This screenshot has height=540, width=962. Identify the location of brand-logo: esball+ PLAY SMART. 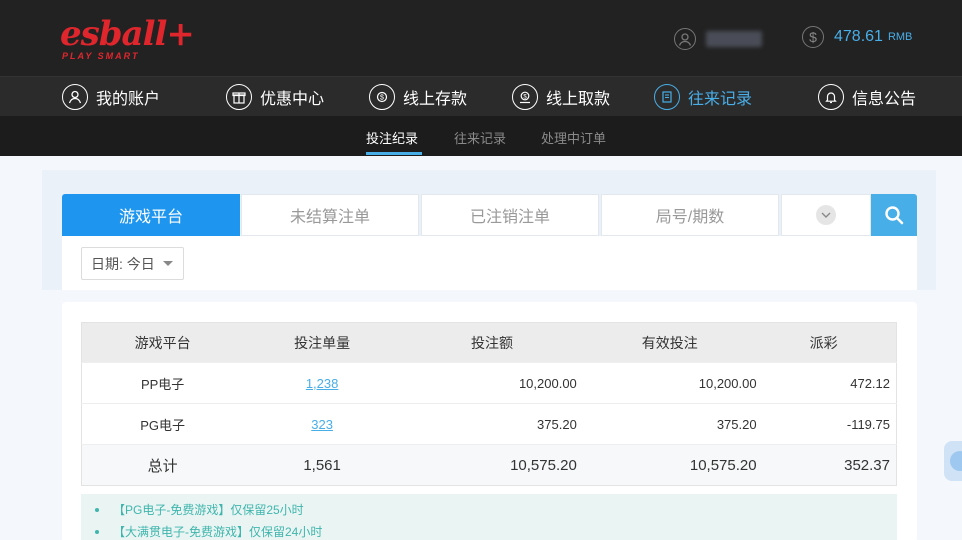
(127, 38).